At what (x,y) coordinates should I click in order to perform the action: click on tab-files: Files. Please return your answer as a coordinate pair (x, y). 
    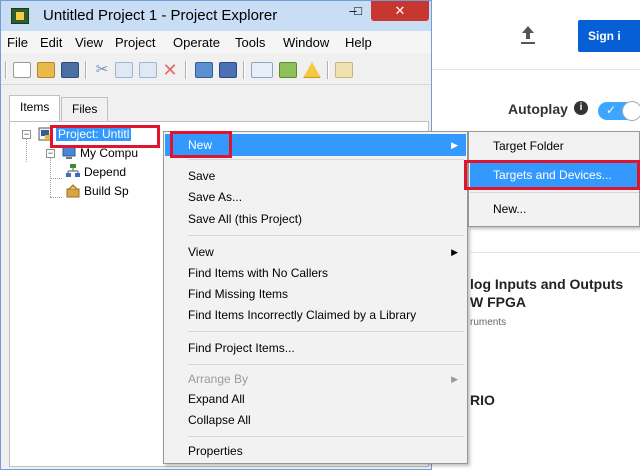
    Looking at the image, I should click on (85, 109).